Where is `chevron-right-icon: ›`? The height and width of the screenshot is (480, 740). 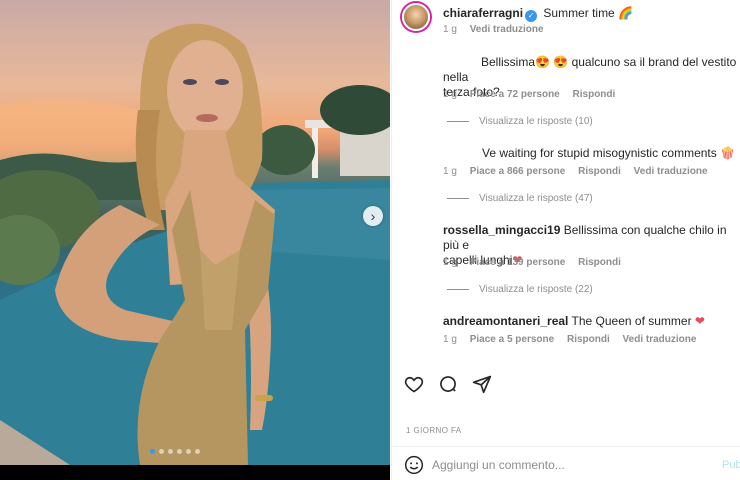
chevron-right-icon: › is located at coordinates (373, 216).